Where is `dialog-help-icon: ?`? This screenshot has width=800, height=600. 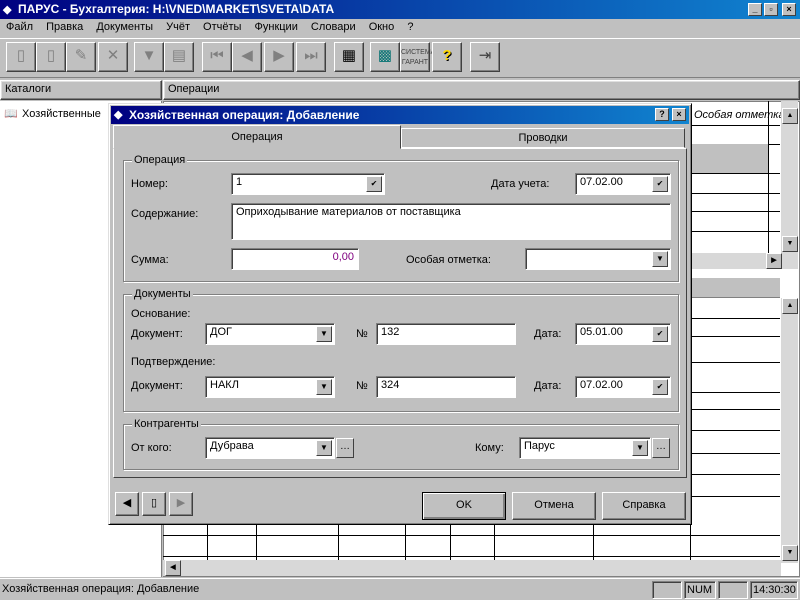
dialog-help-icon: ? is located at coordinates (662, 114).